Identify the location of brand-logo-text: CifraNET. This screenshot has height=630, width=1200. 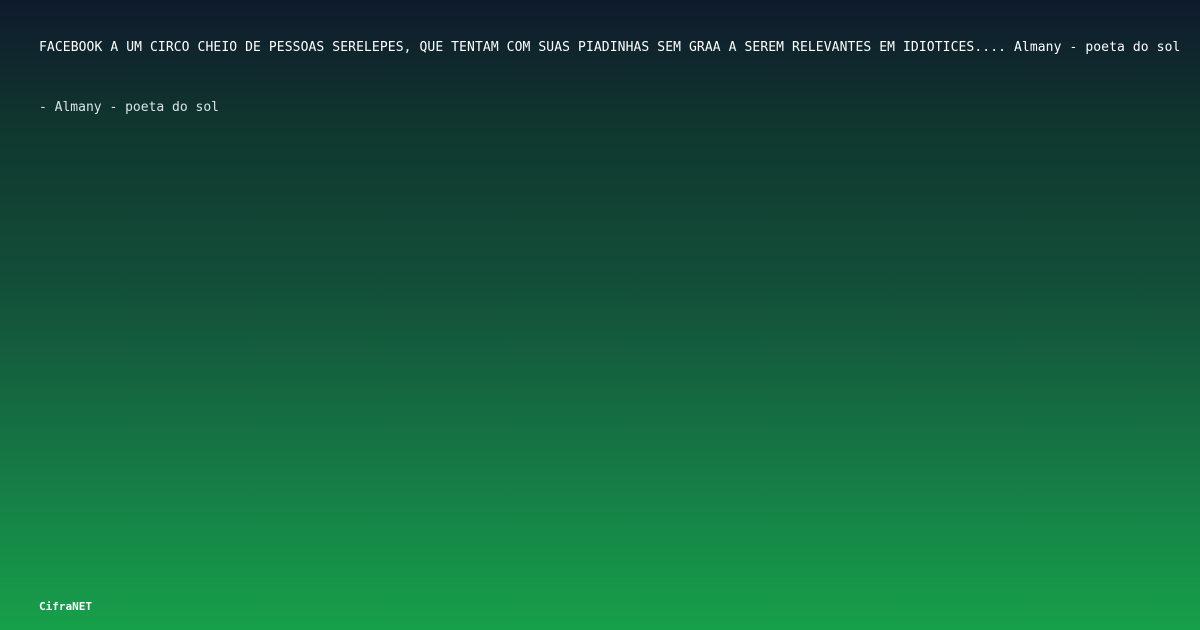
(65, 606).